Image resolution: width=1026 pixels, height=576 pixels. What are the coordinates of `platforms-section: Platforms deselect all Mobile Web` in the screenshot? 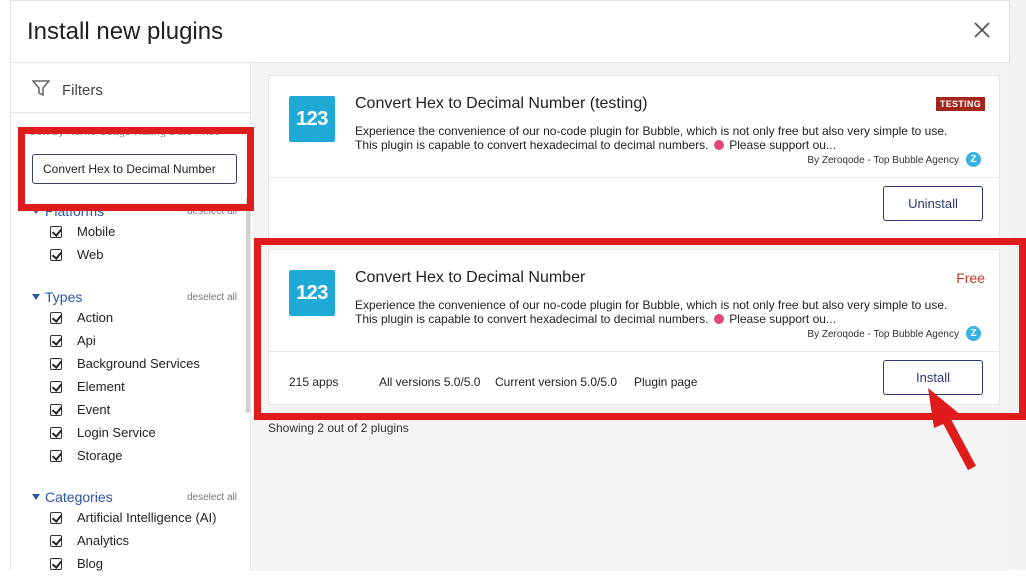 It's located at (134, 235).